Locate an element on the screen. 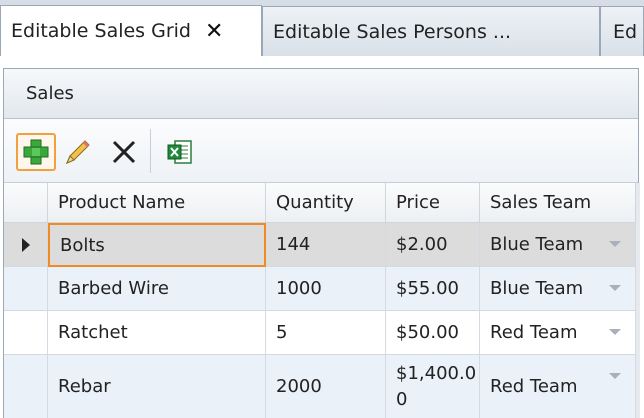 The image size is (644, 418). x-icon is located at coordinates (124, 152).